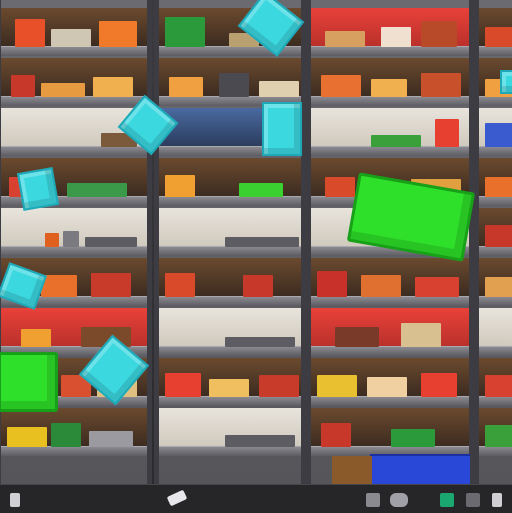  I want to click on wooden-crate, so click(352, 470).